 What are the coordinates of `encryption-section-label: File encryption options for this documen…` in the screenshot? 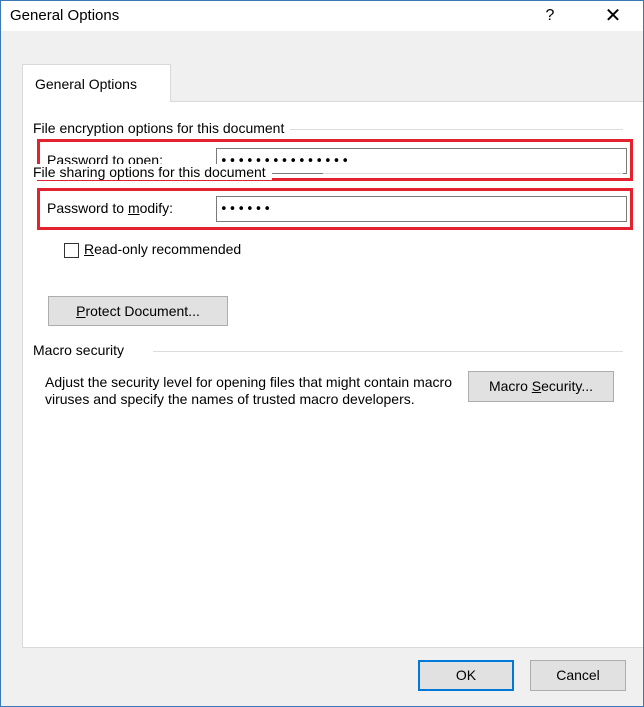 It's located at (162, 128).